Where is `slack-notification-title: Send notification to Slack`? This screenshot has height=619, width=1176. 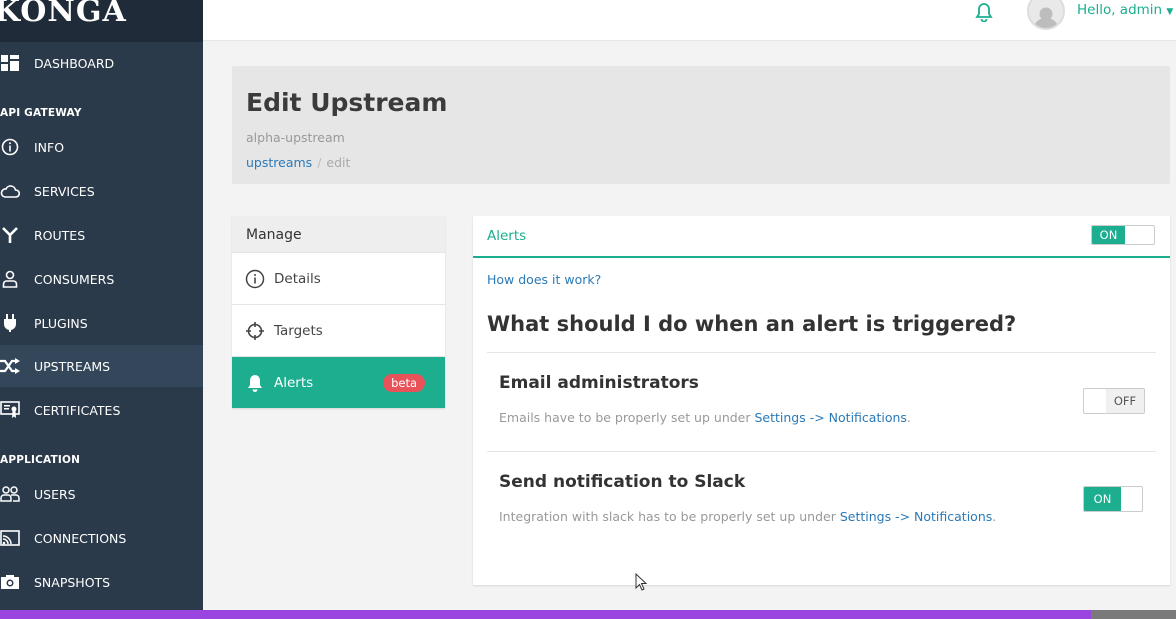
slack-notification-title: Send notification to Slack is located at coordinates (622, 482).